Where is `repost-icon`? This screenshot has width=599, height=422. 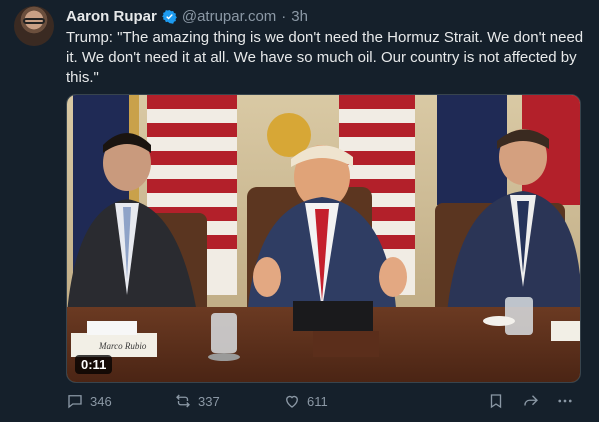
repost-icon is located at coordinates (183, 401).